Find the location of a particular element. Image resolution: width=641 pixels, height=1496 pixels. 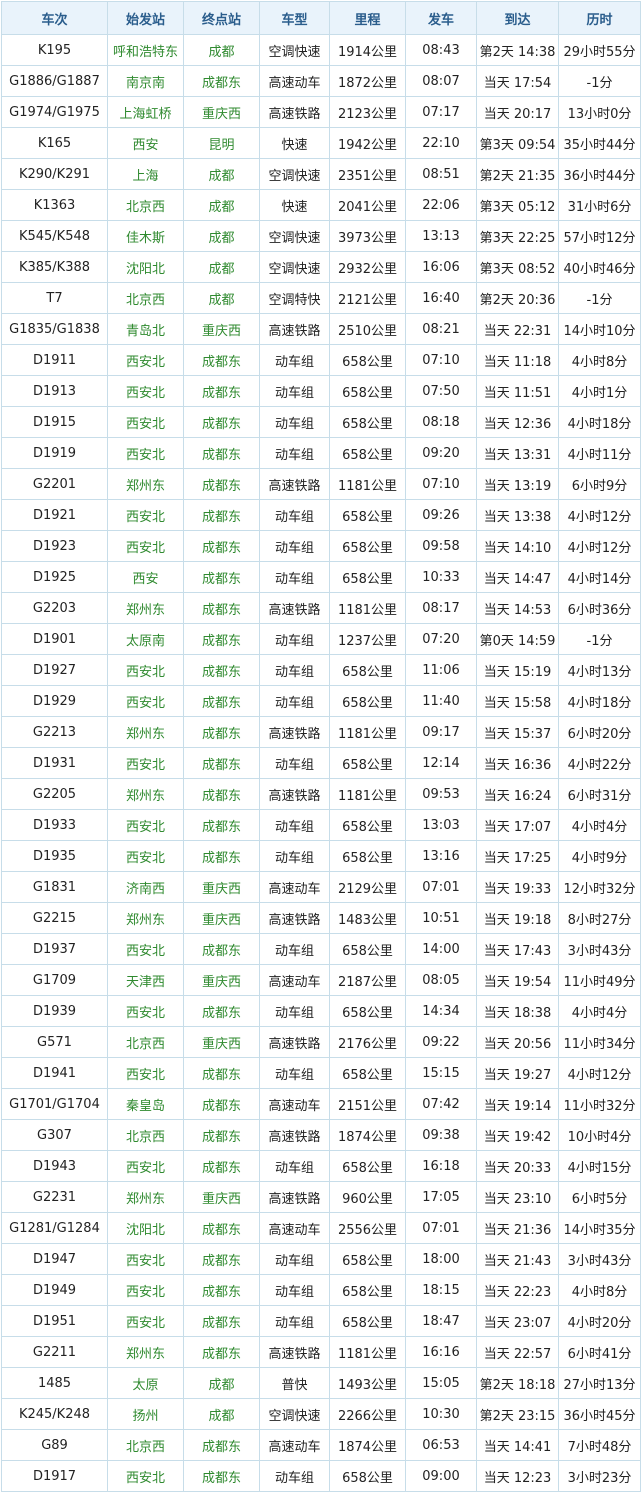

train-number-cell: D1917 is located at coordinates (54, 1476).